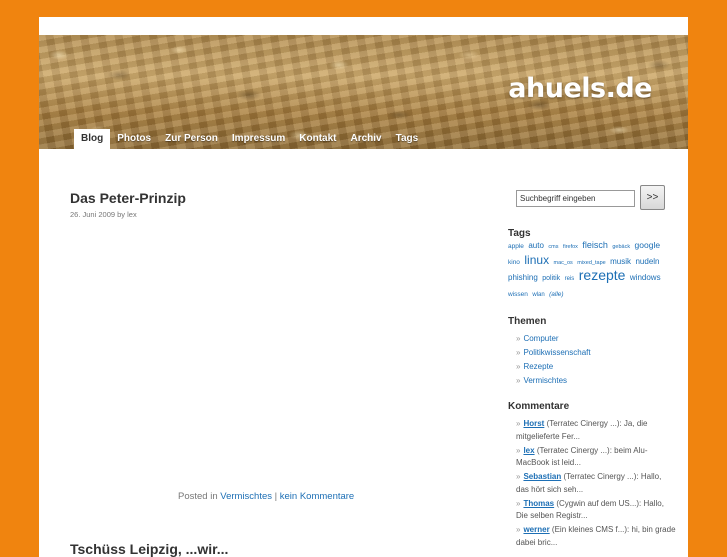 This screenshot has height=557, width=727. Describe the element at coordinates (596, 339) in the screenshot. I see `themen-item: » Computer` at that location.